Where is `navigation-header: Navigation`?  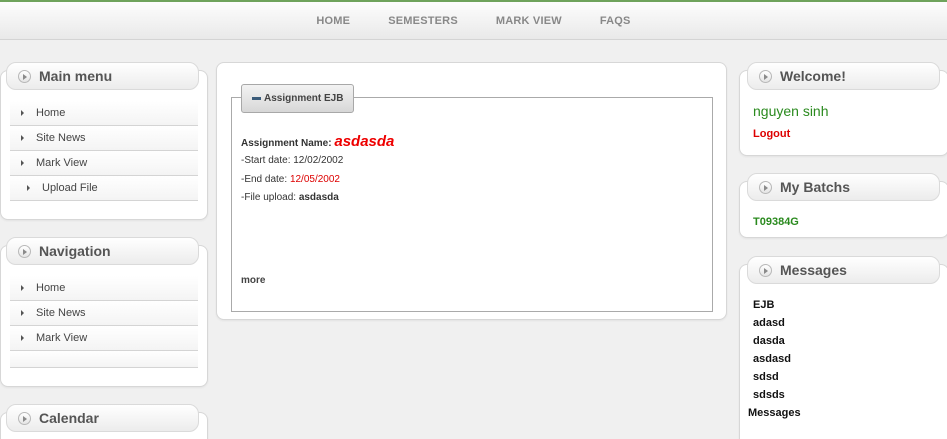 navigation-header: Navigation is located at coordinates (102, 251).